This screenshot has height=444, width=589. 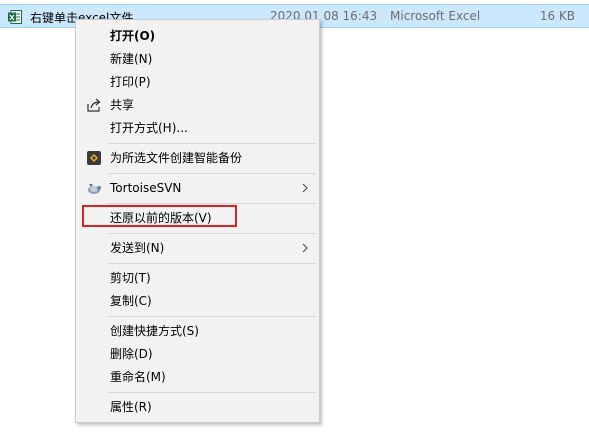 What do you see at coordinates (94, 188) in the screenshot?
I see `tortoisesvn-icon` at bounding box center [94, 188].